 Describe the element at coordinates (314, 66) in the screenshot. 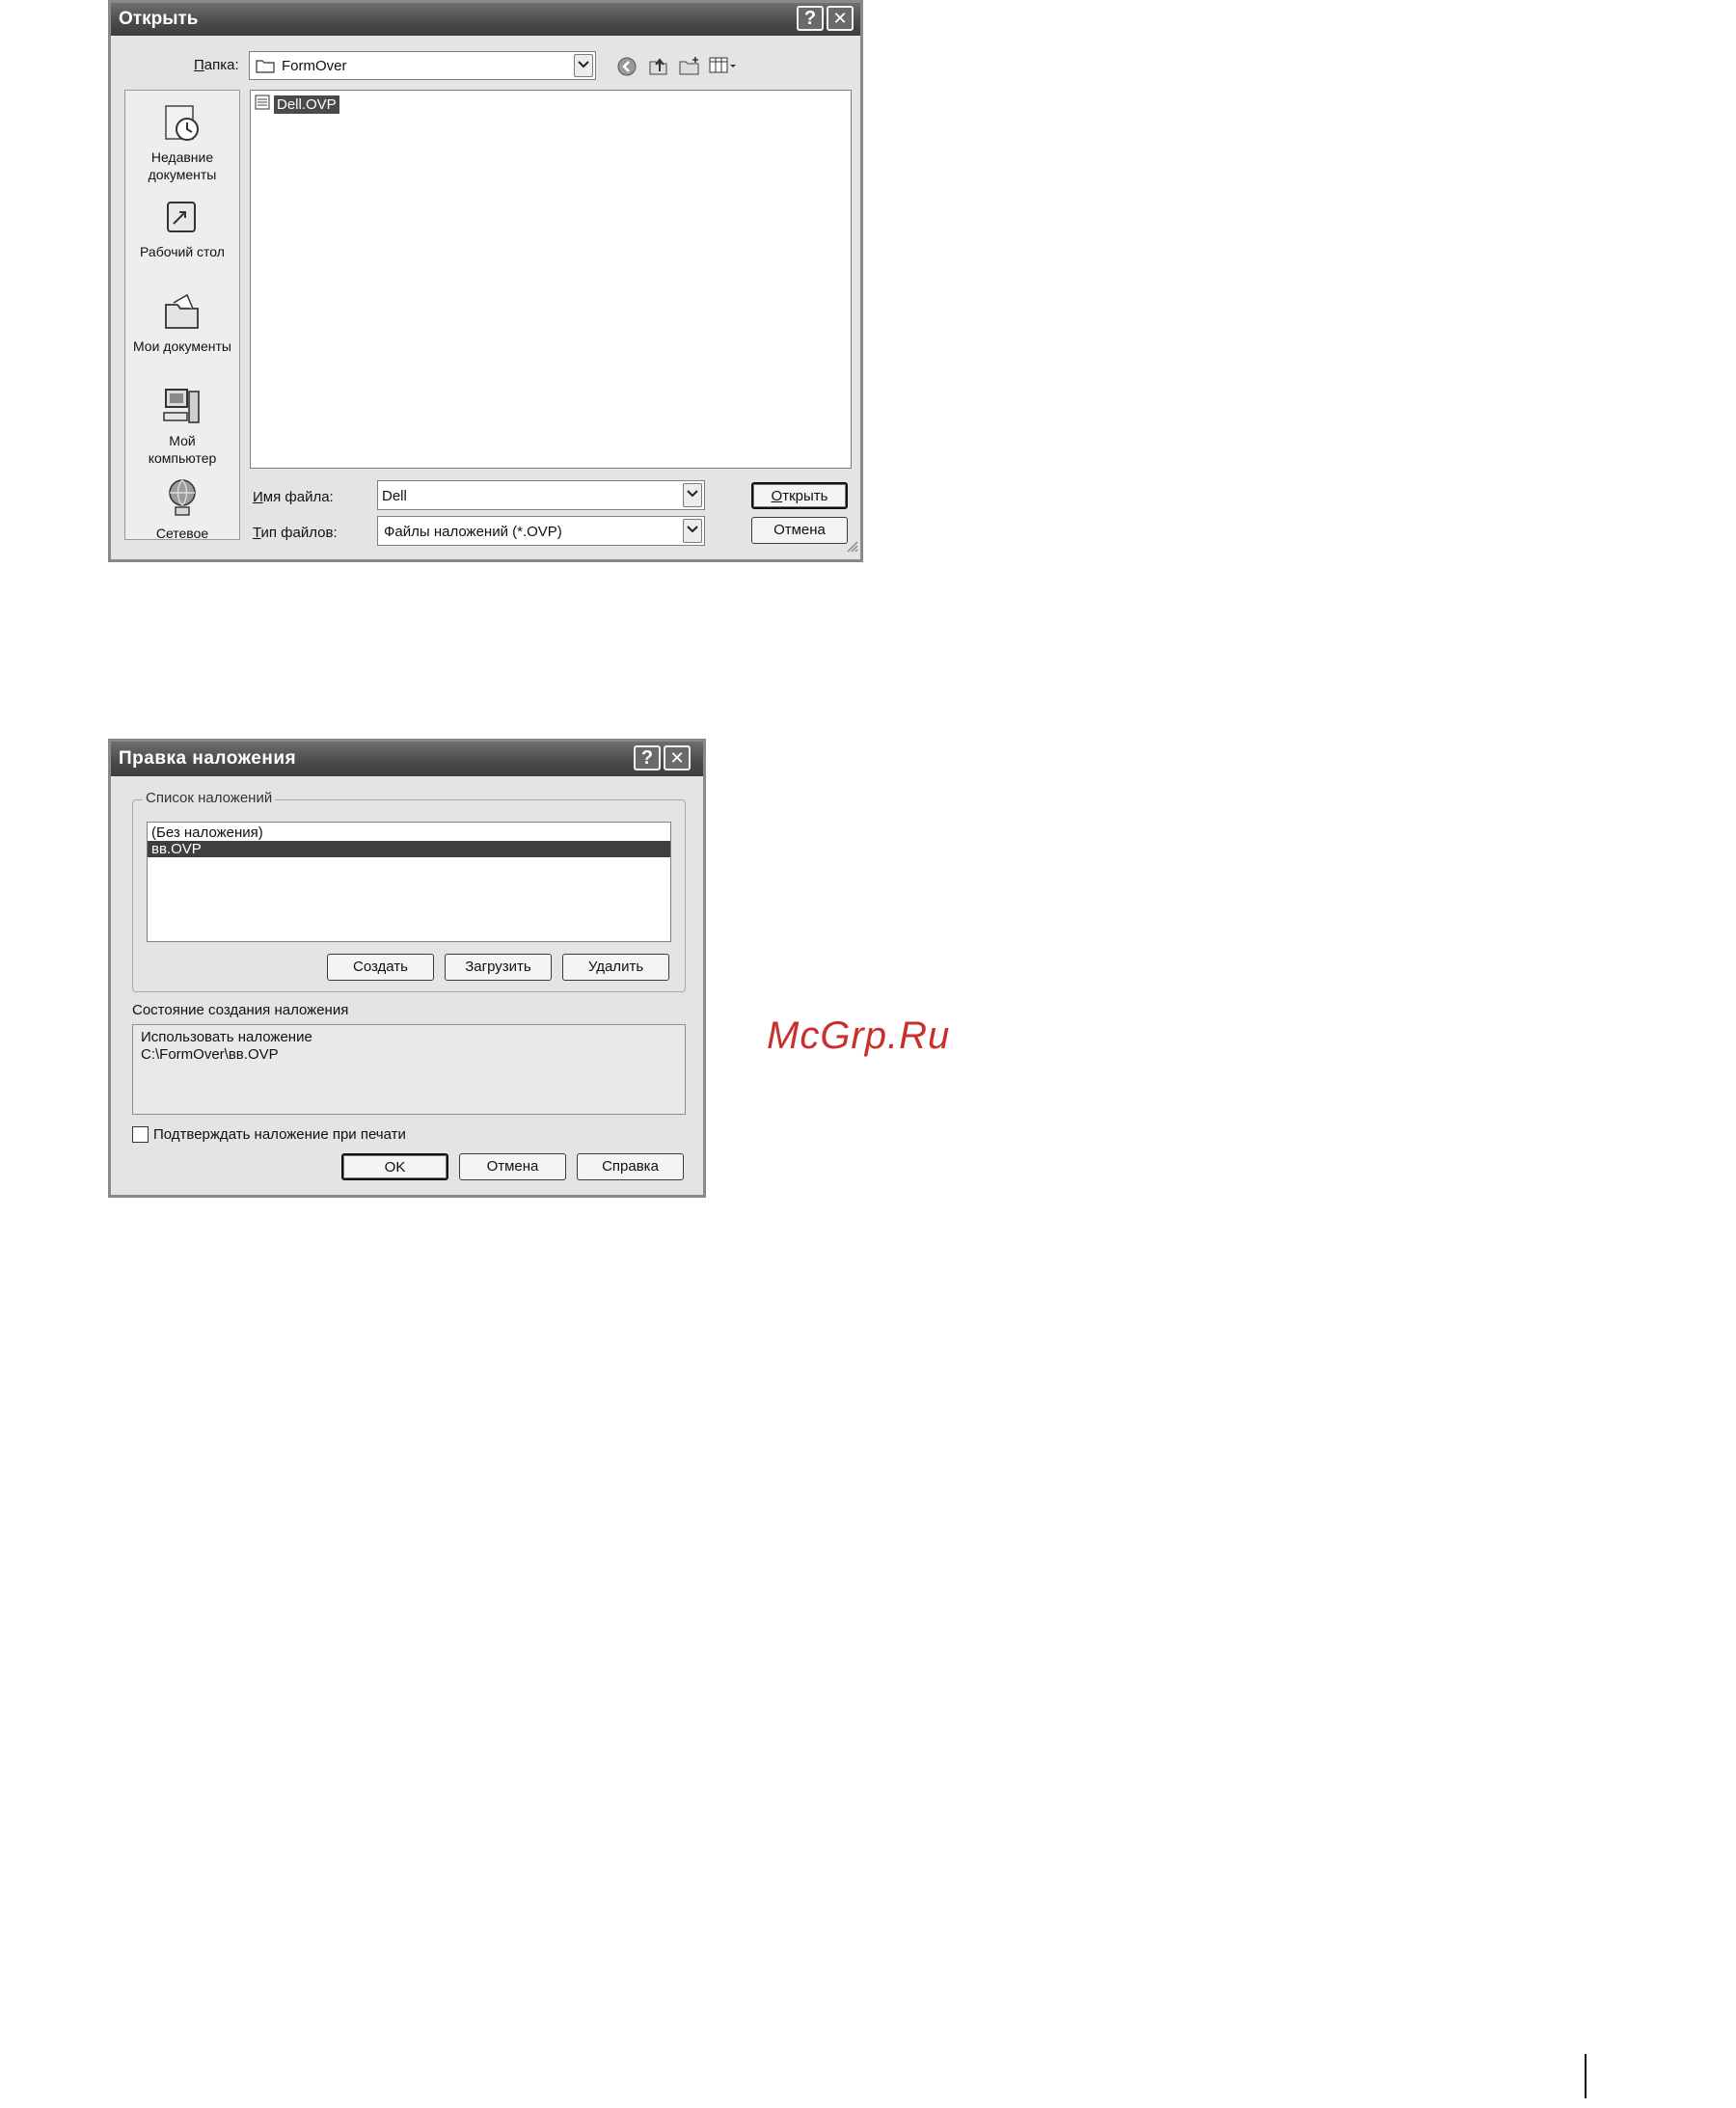

I see `folder-value: FormOver` at that location.